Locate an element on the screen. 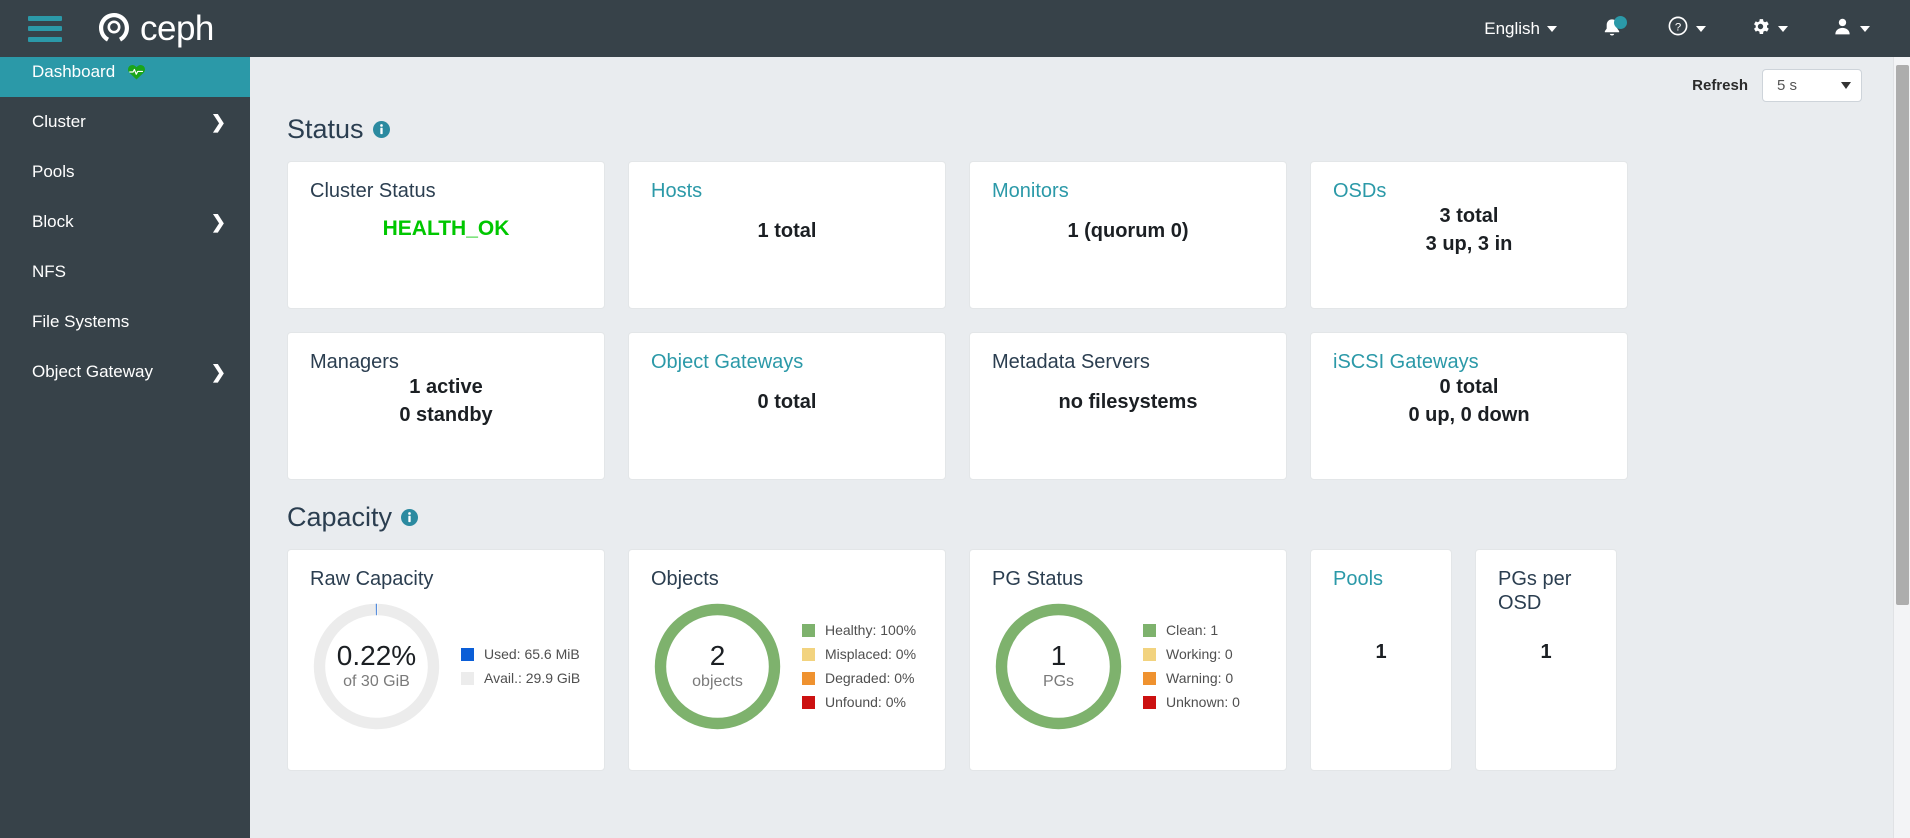 Image resolution: width=1910 pixels, height=838 pixels. sidebar-item-file-systems: File Systems is located at coordinates (125, 322).